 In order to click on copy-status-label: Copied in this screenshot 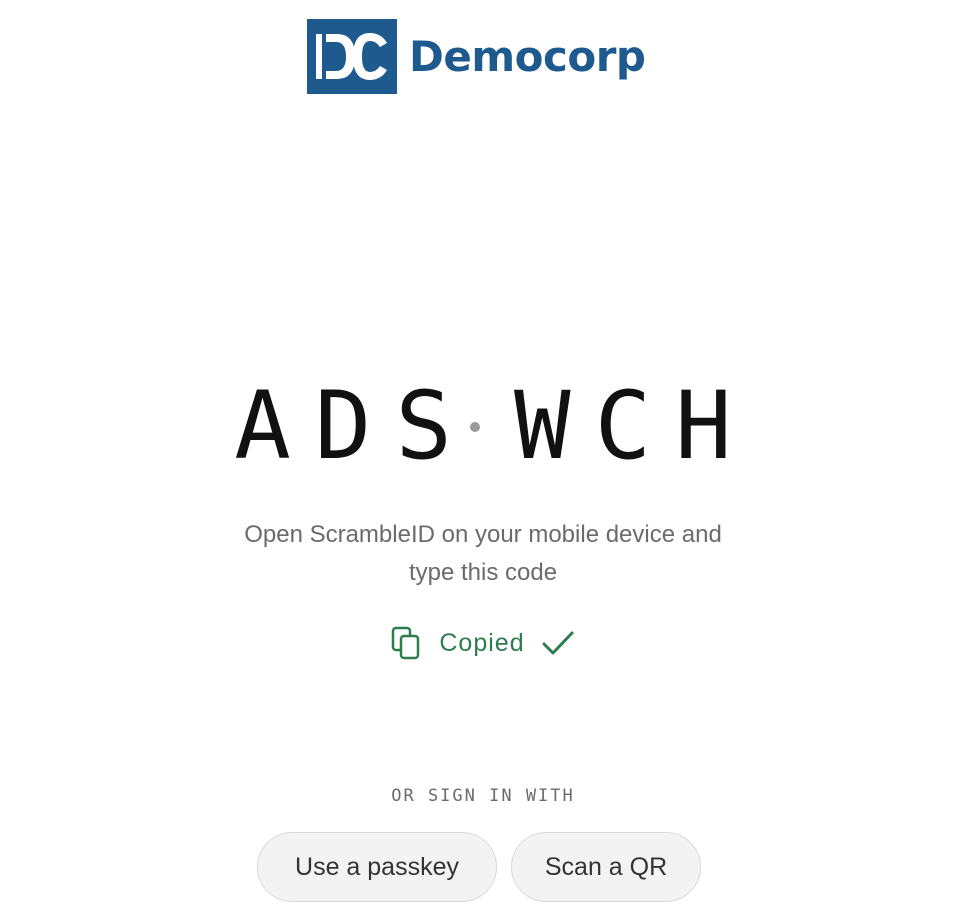, I will do `click(482, 642)`.